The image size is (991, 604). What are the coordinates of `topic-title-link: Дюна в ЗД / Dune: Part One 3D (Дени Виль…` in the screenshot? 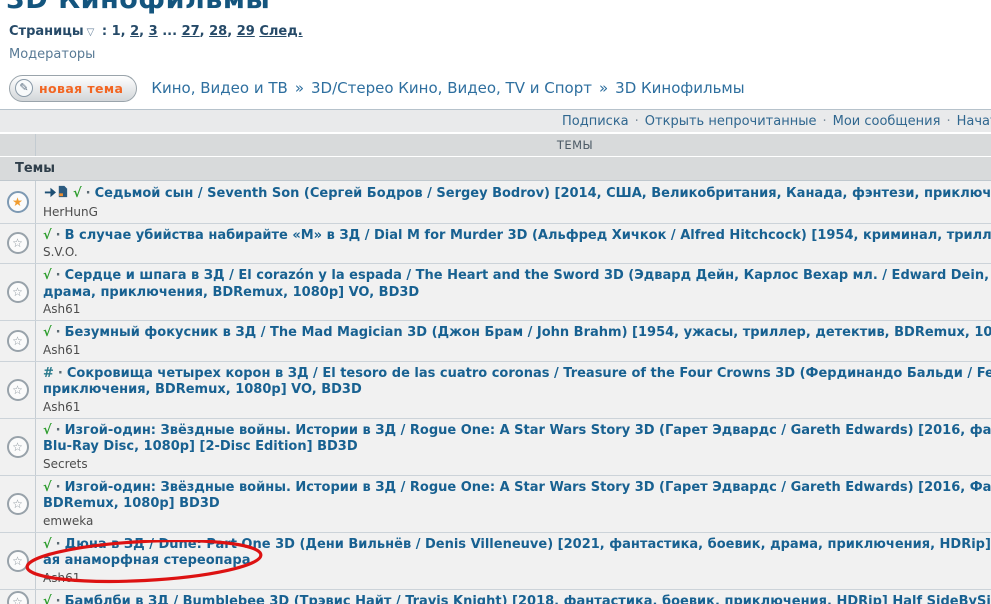 It's located at (528, 544).